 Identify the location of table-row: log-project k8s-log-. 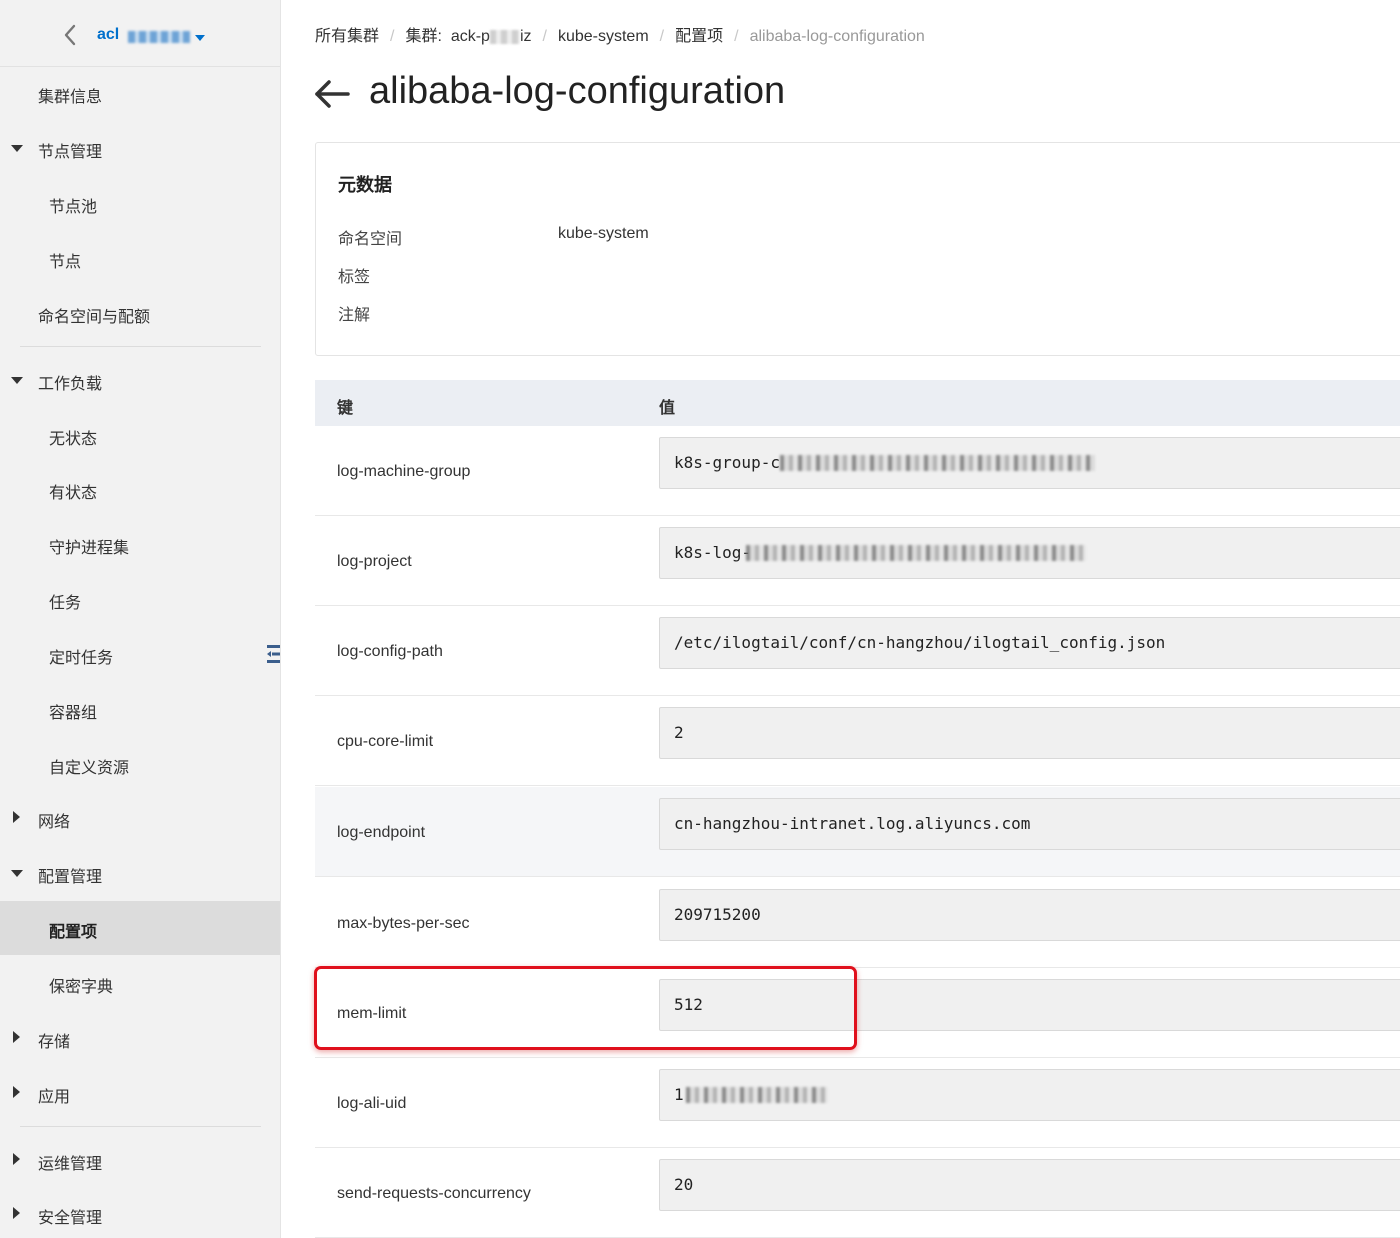
(857, 561).